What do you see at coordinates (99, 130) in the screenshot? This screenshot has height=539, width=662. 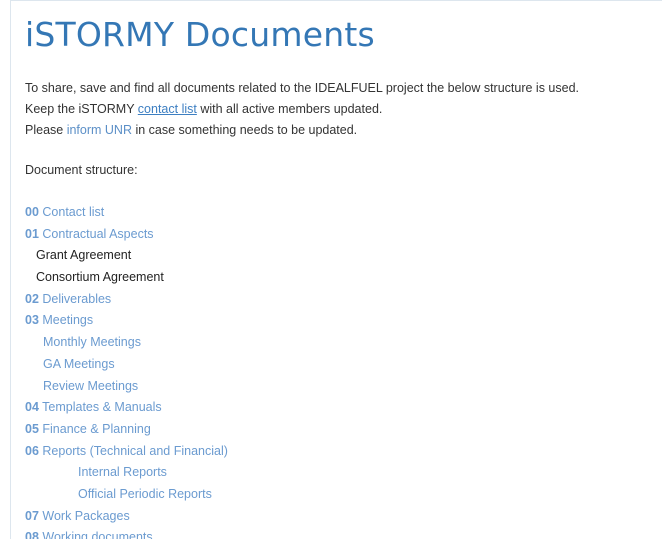 I see `inform-unr-link: inform UNR` at bounding box center [99, 130].